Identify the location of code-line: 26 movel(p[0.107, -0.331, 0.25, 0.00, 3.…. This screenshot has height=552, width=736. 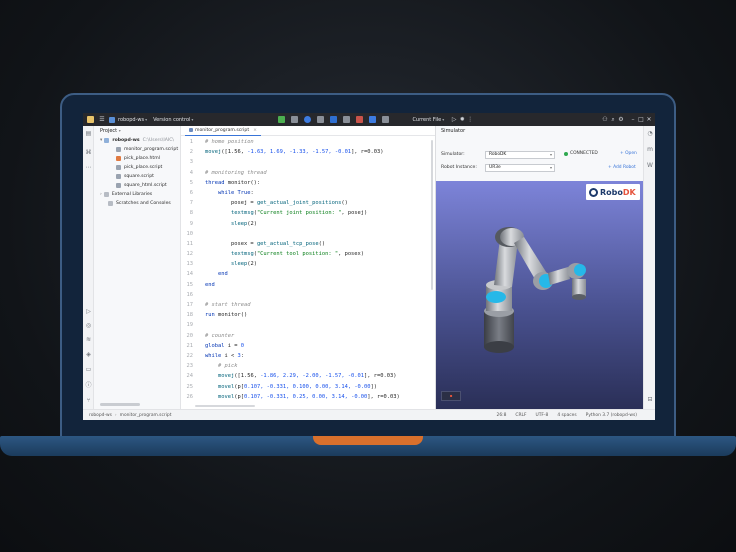
(308, 397).